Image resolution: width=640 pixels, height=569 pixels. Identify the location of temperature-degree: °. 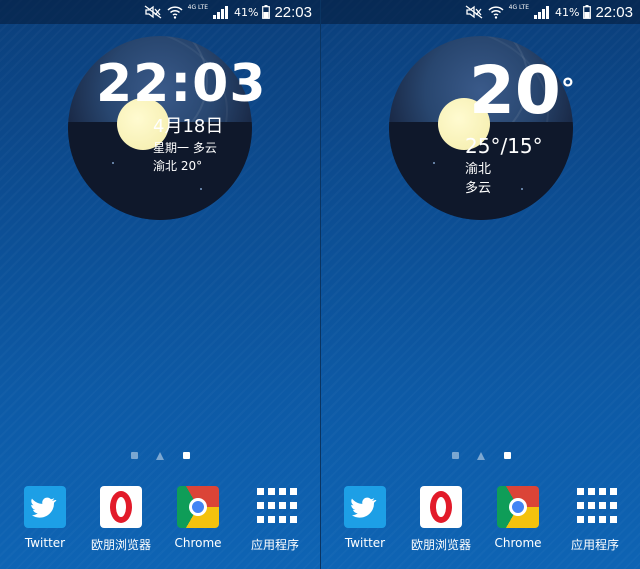
(567, 88).